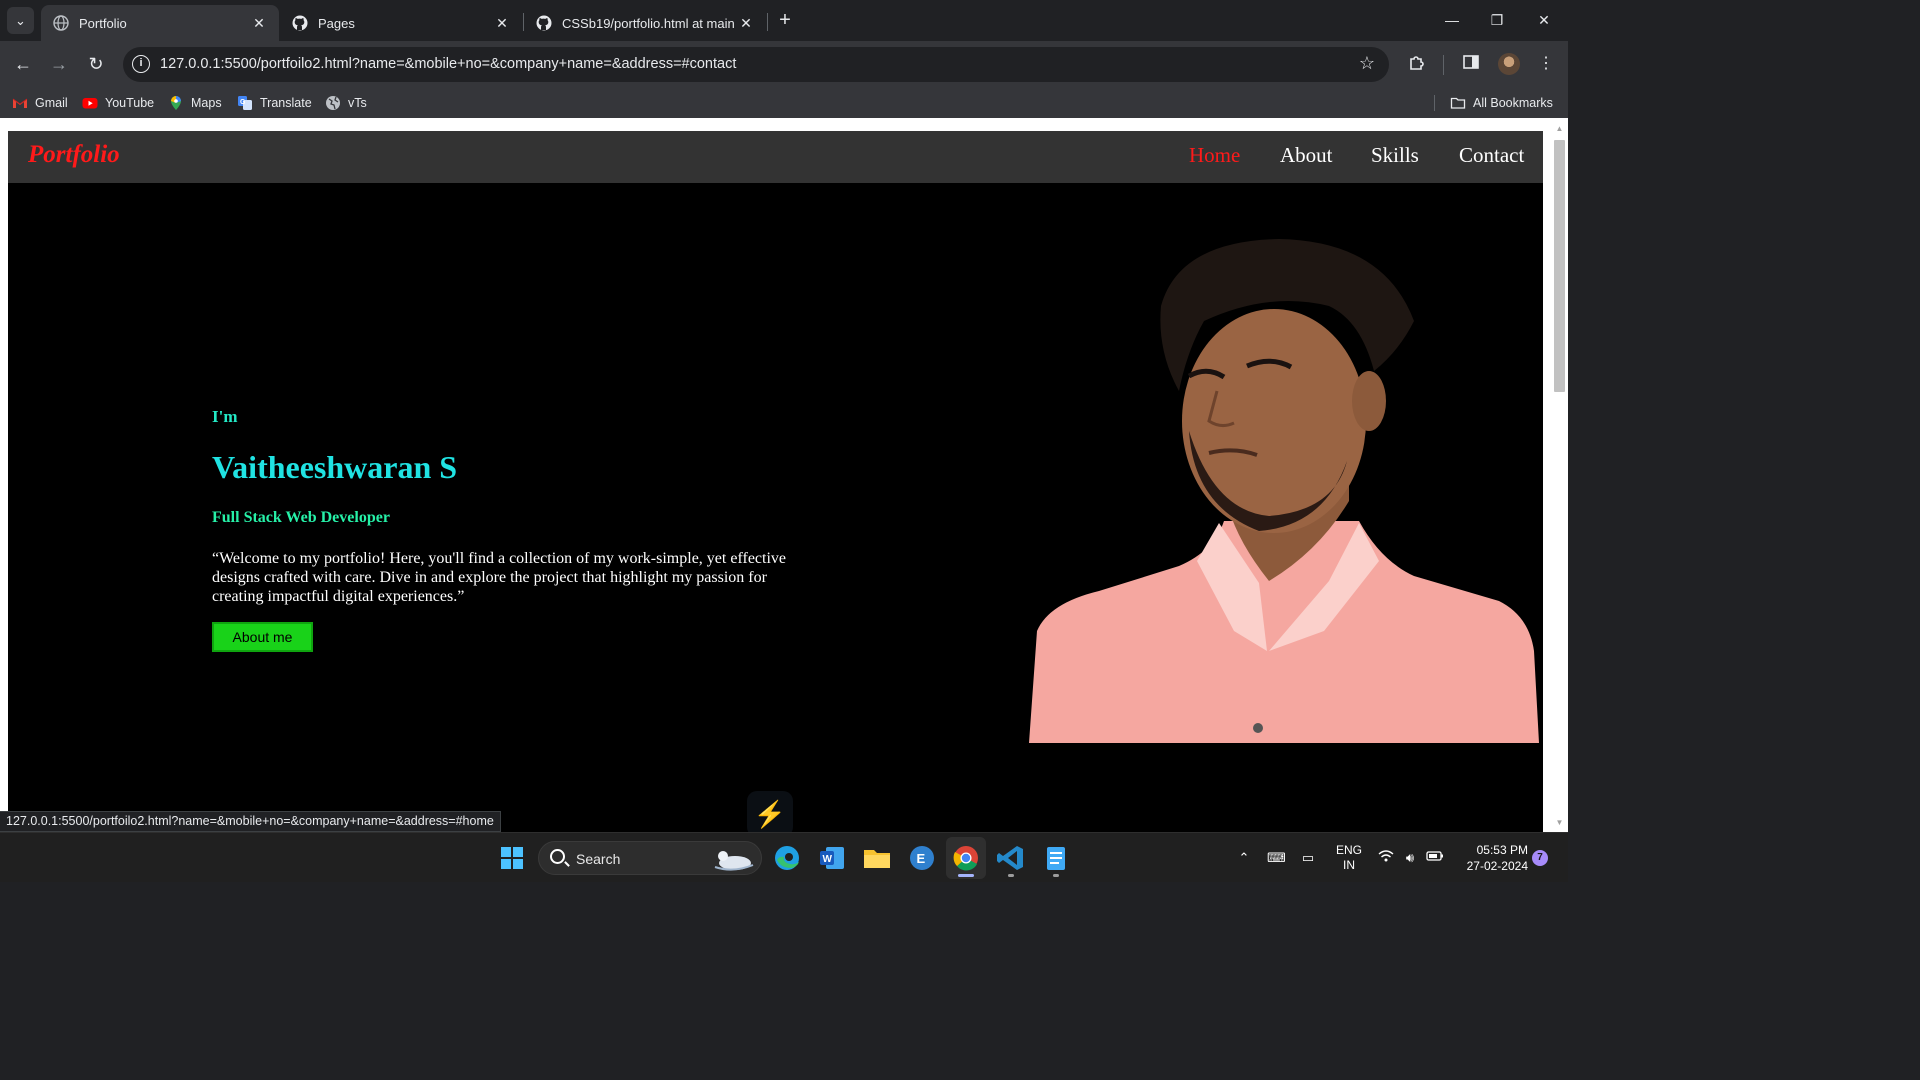 This screenshot has height=1080, width=1920. Describe the element at coordinates (1540, 858) in the screenshot. I see `notification-badge: 7` at that location.